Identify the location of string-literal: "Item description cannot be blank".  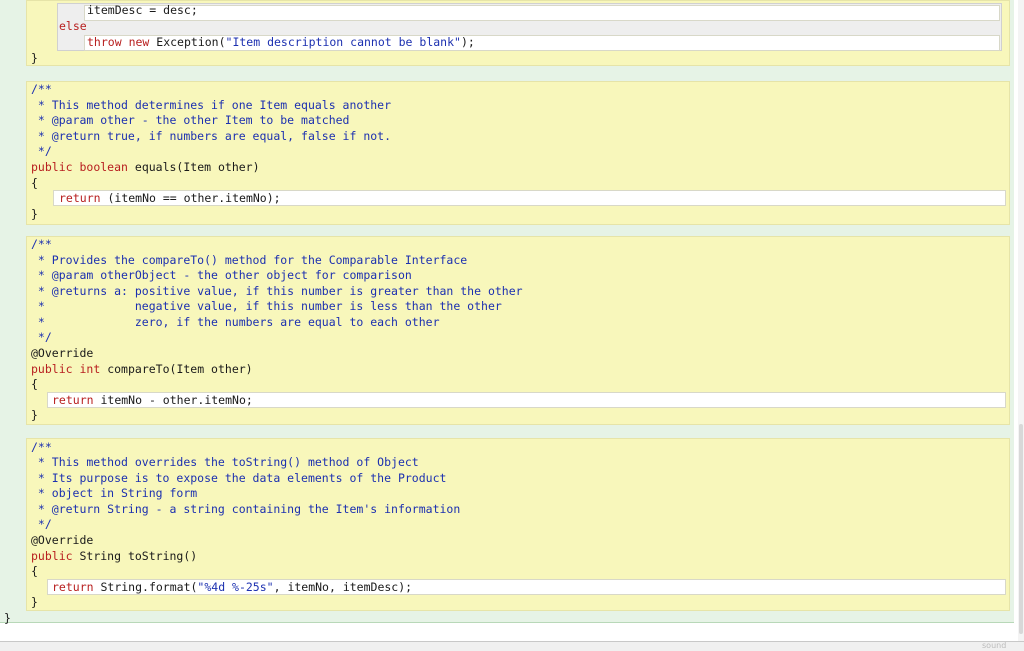
(343, 42).